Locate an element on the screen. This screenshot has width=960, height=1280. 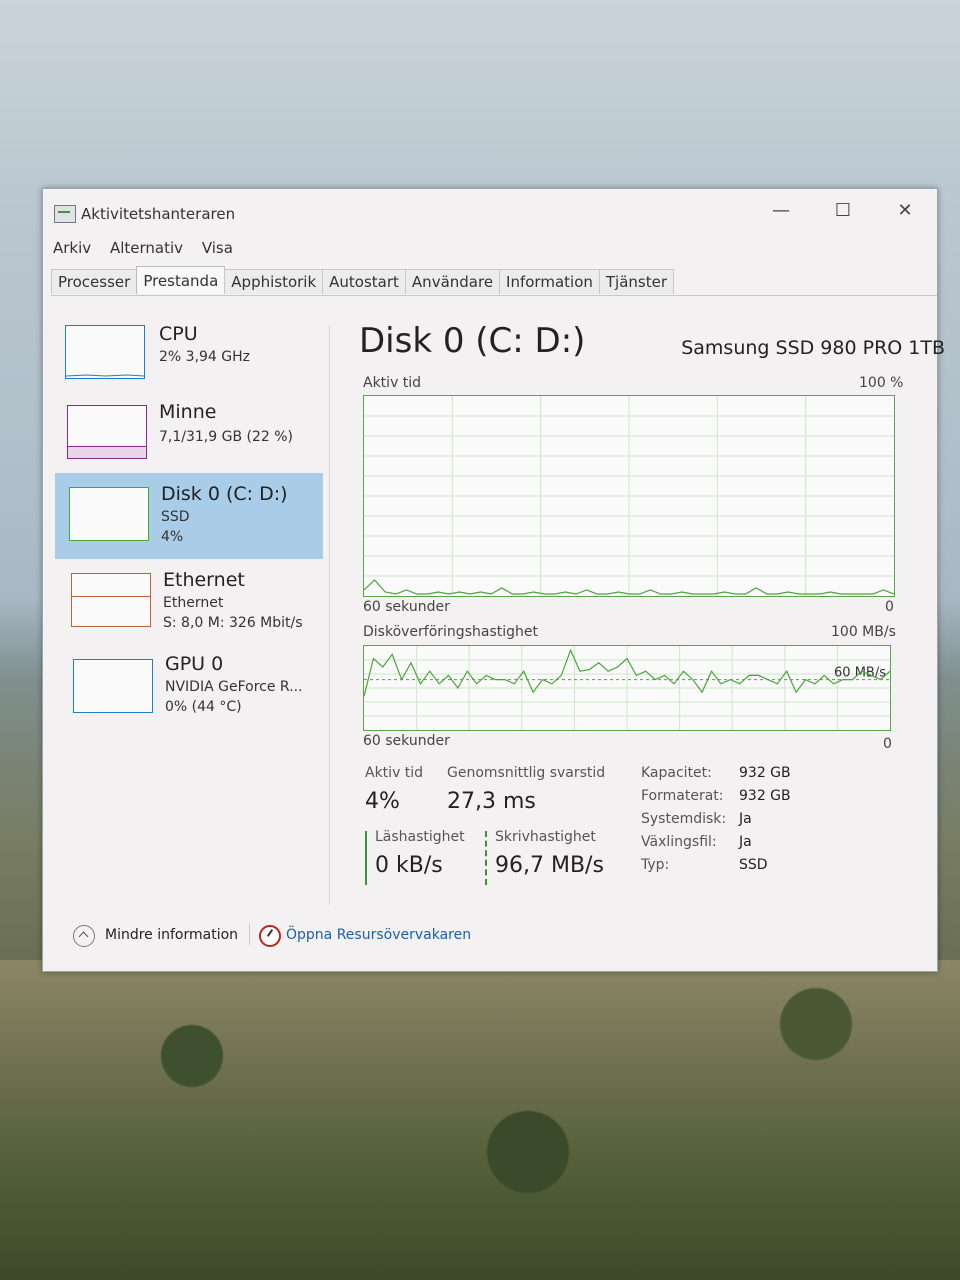
prop-value-systemdisk: Ja is located at coordinates (745, 819).